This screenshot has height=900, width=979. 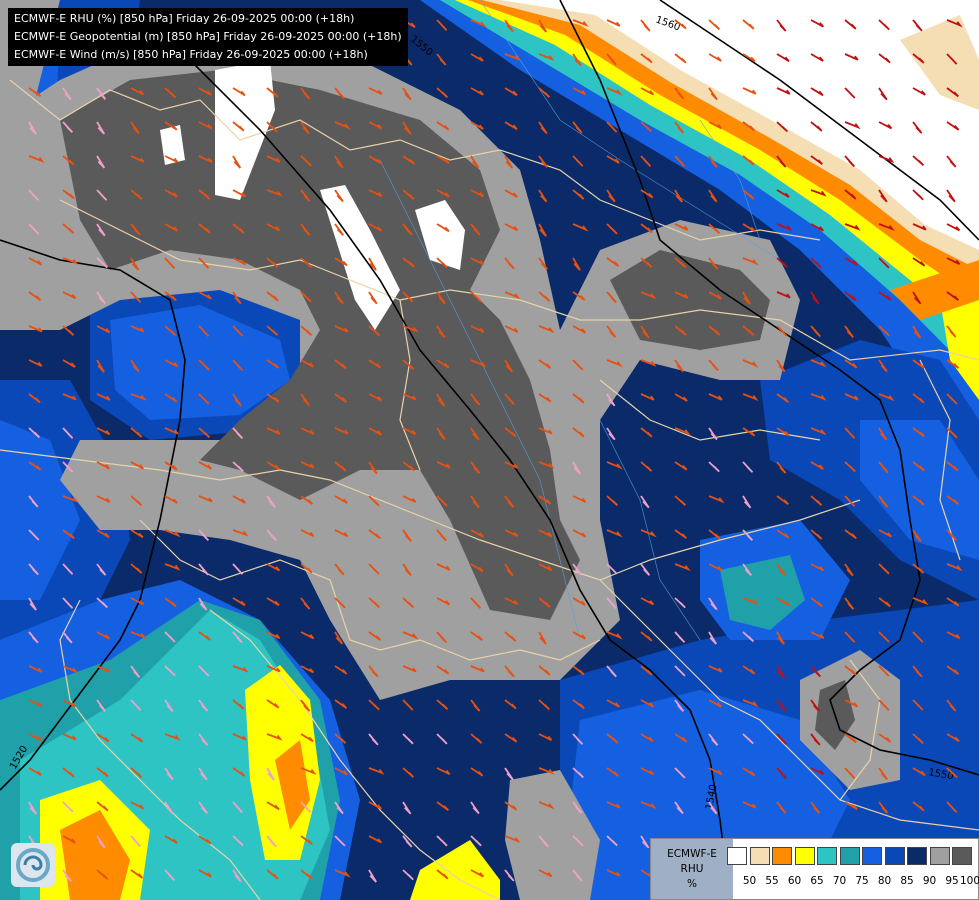 What do you see at coordinates (749, 881) in the screenshot?
I see `legend-tick: 50` at bounding box center [749, 881].